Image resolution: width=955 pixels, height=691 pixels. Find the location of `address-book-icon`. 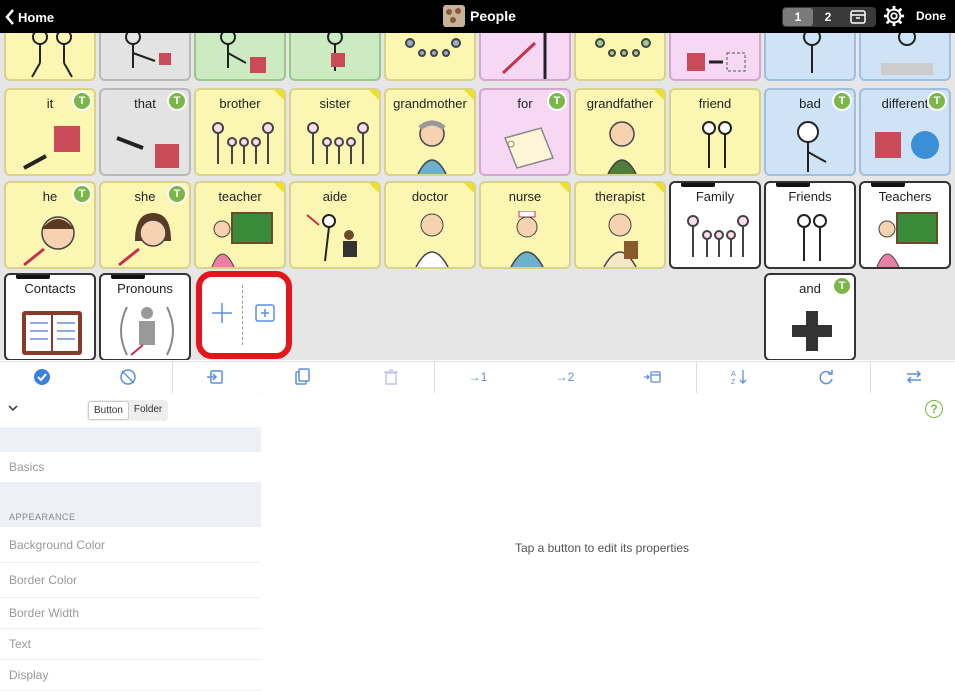

address-book-icon is located at coordinates (52, 333).